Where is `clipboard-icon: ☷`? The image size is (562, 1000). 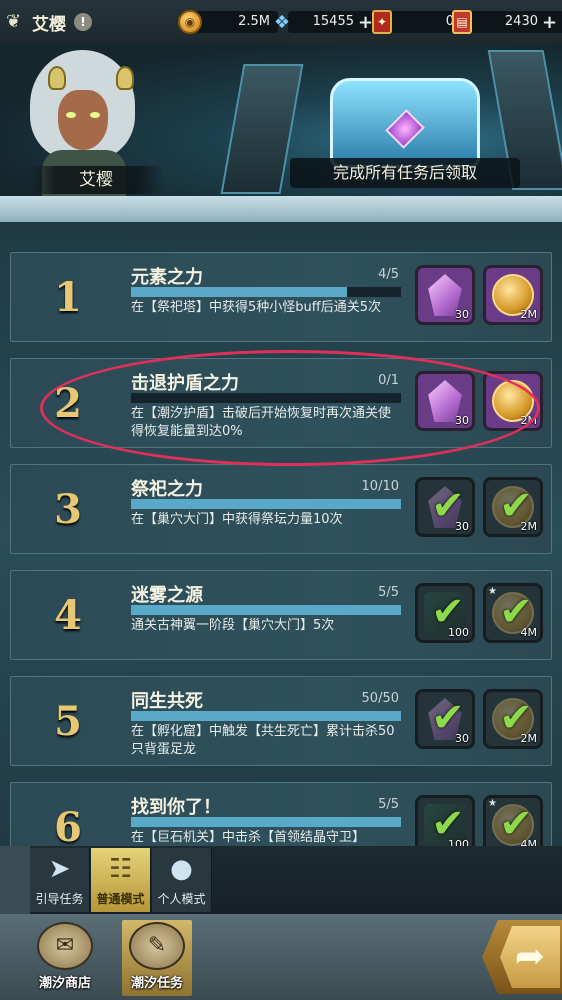
clipboard-icon: ☷ is located at coordinates (120, 869).